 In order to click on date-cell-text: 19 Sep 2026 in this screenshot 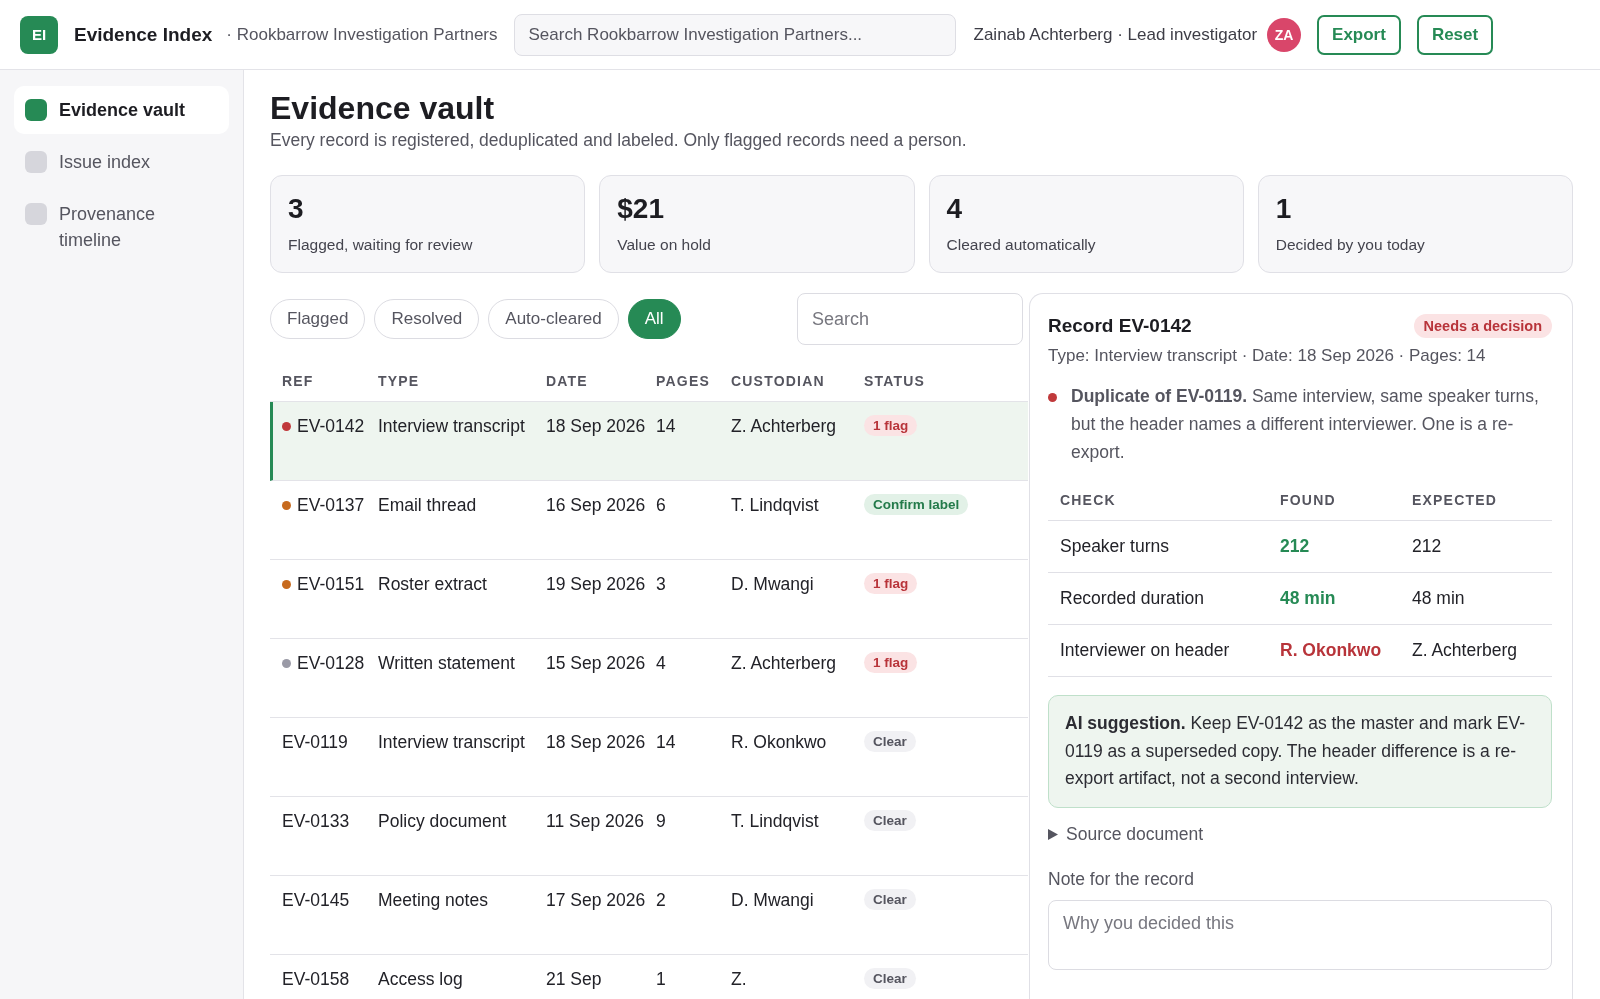, I will do `click(596, 584)`.